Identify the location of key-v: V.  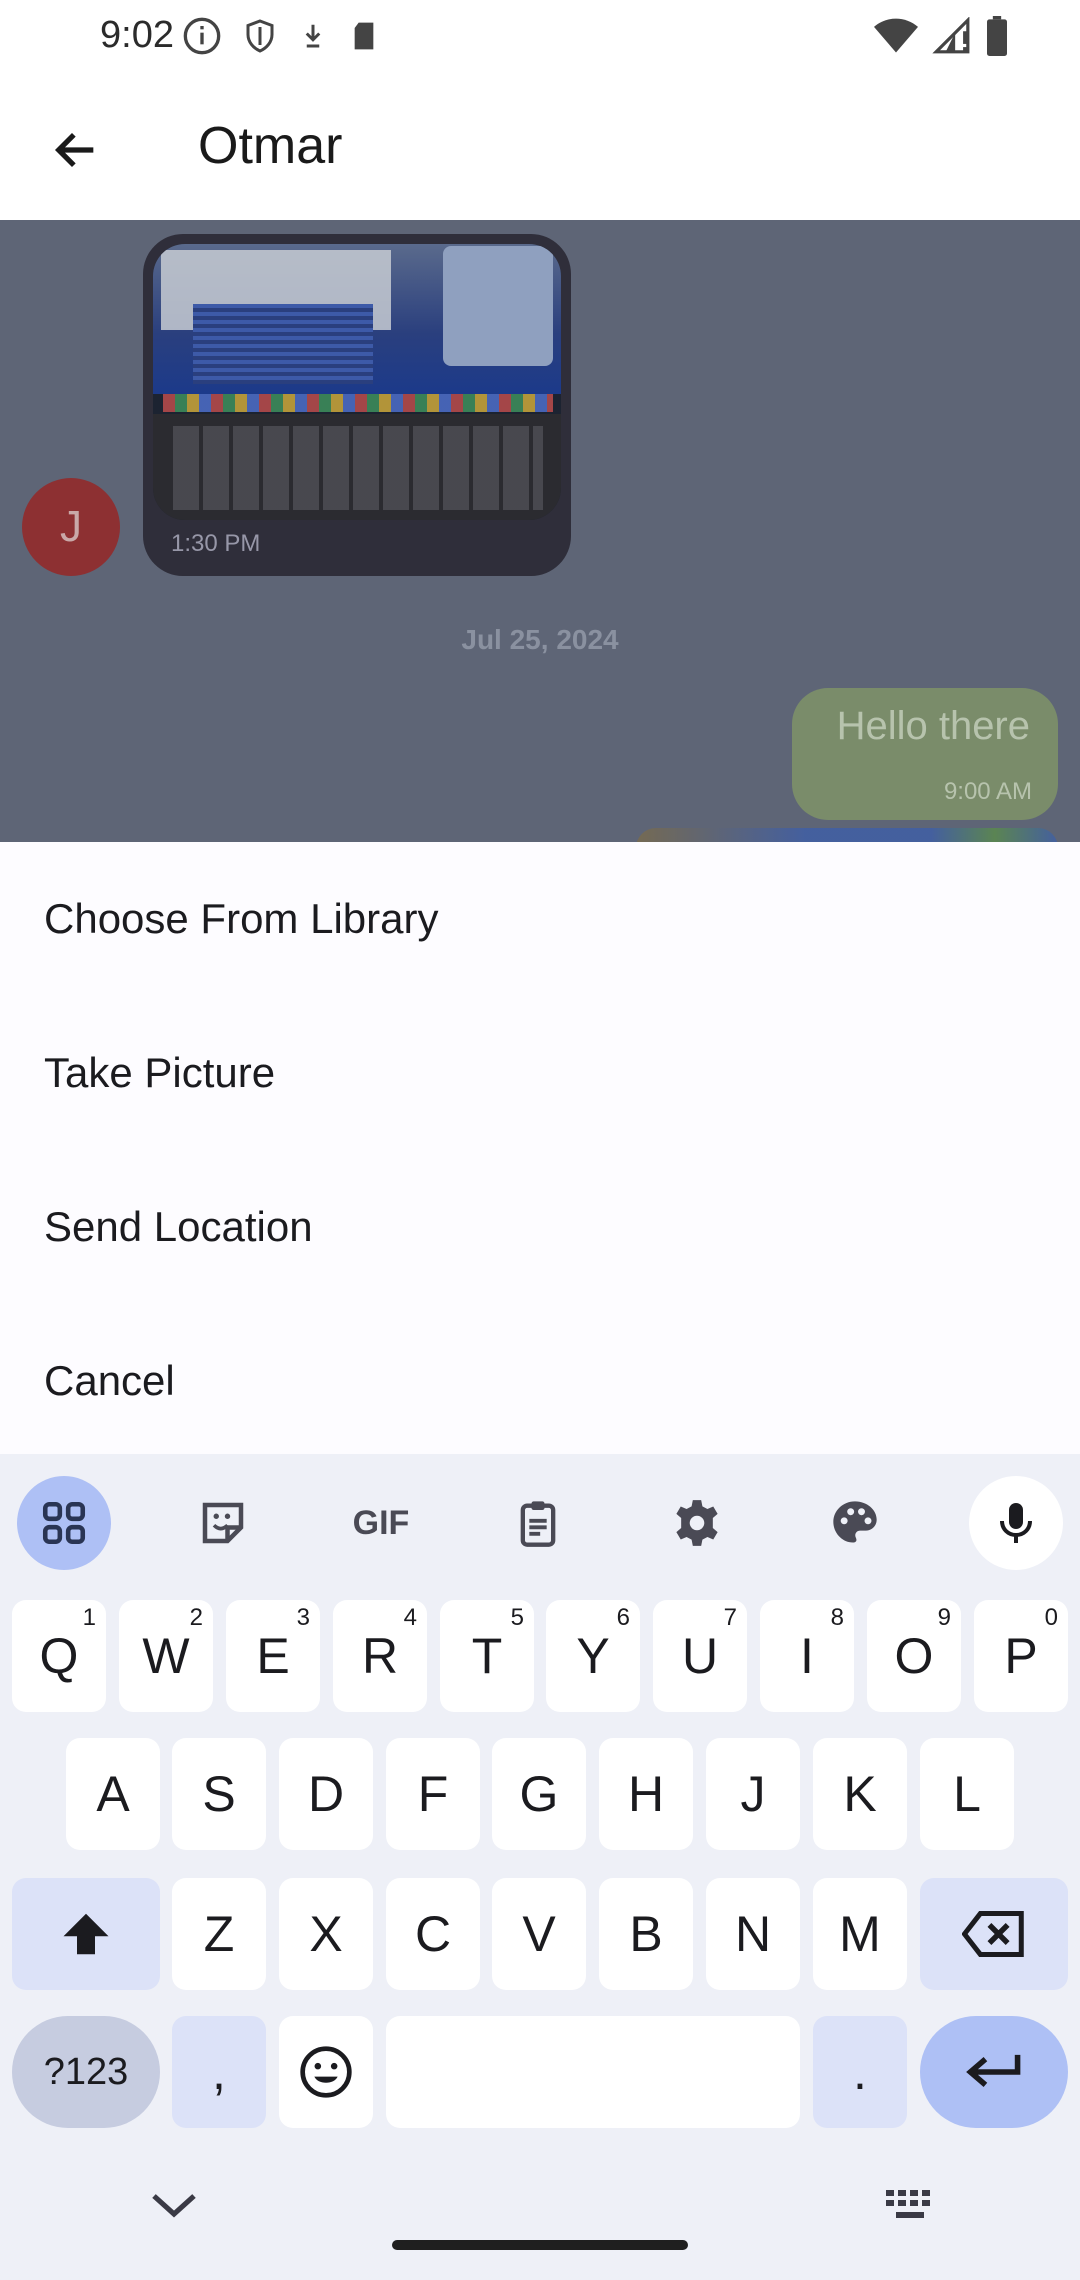
(539, 1934).